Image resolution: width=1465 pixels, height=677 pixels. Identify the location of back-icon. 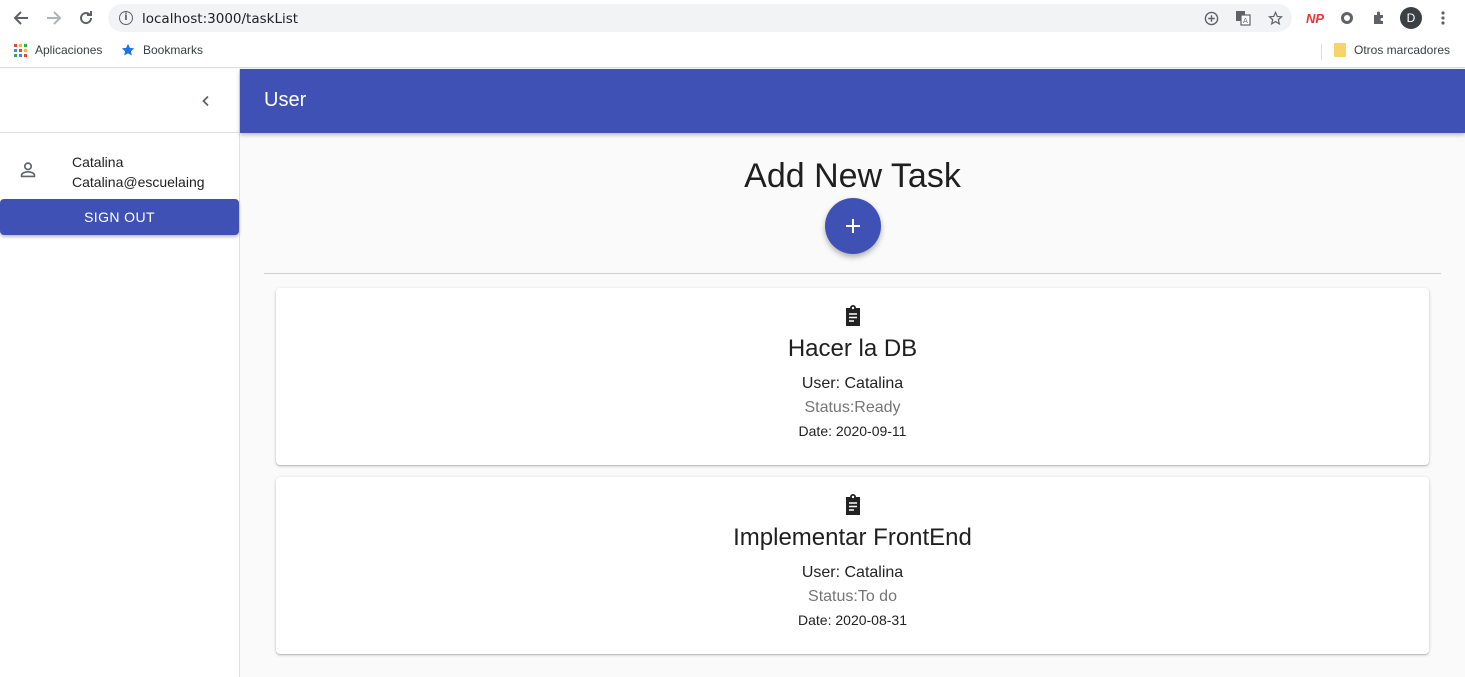
(21, 18).